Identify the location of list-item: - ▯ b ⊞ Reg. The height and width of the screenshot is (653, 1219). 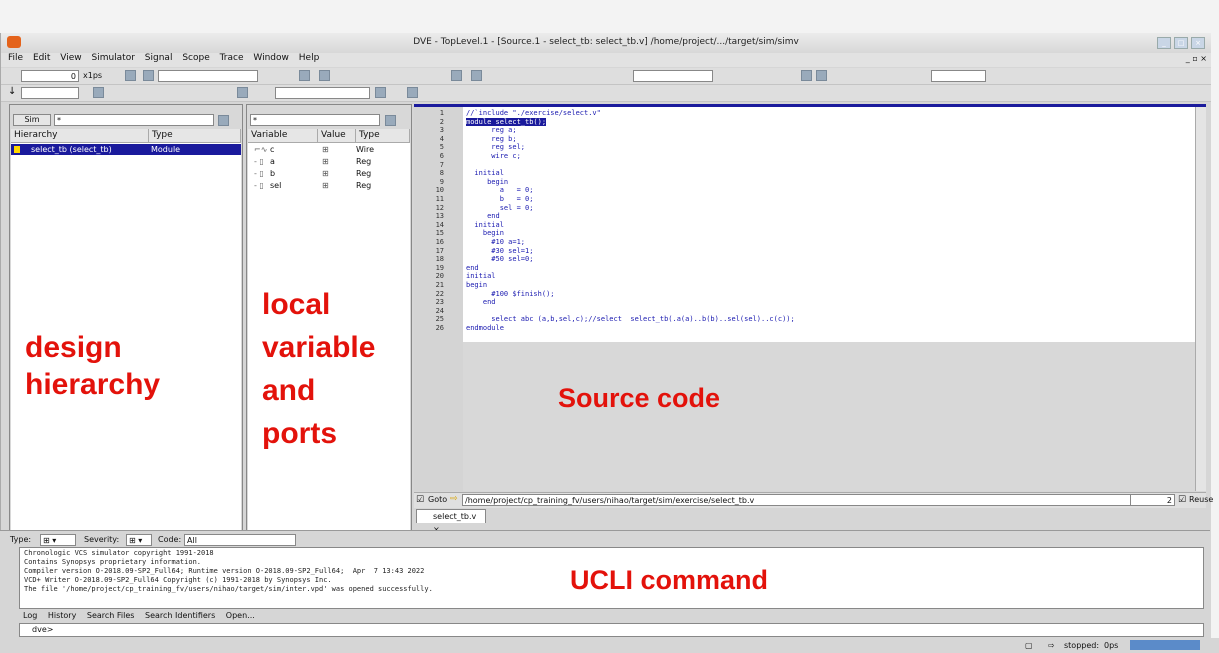
(332, 173).